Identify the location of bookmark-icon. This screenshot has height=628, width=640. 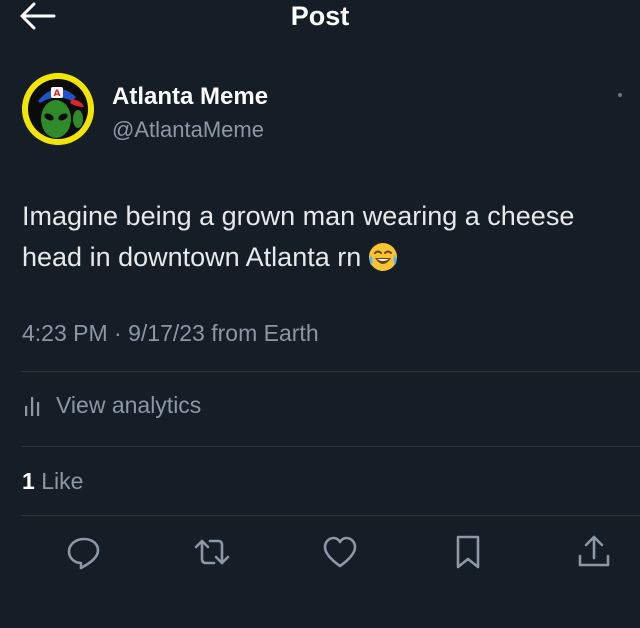
(468, 552).